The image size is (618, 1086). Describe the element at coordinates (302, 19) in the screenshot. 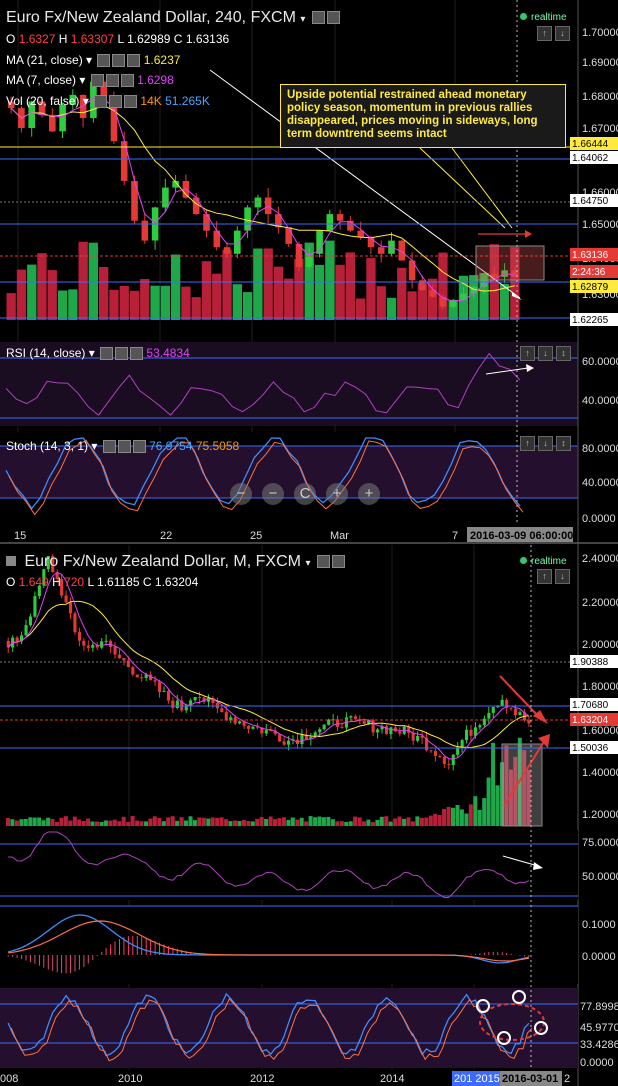

I see `top-title-dropdown-icon: ▾` at that location.